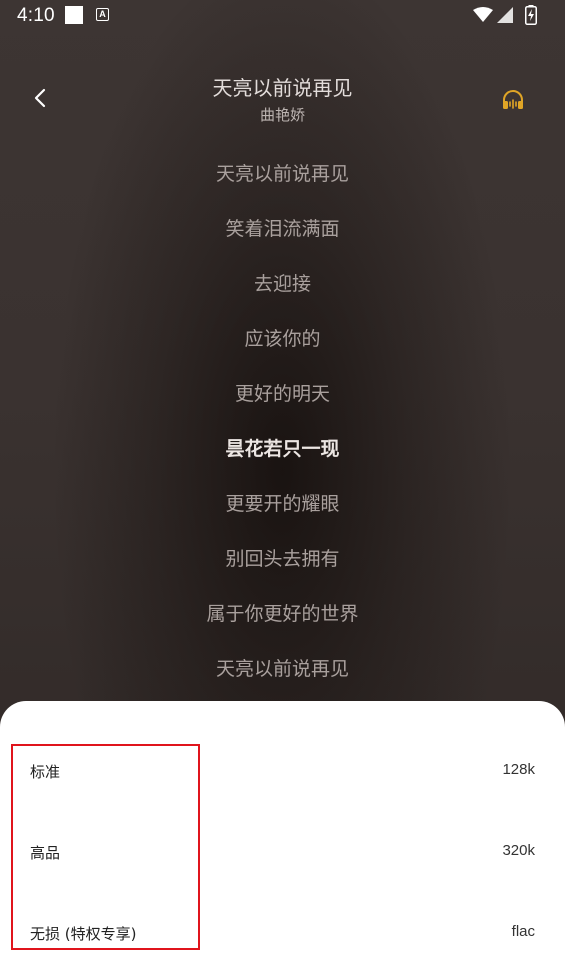  What do you see at coordinates (483, 14) in the screenshot?
I see `wifi-icon` at bounding box center [483, 14].